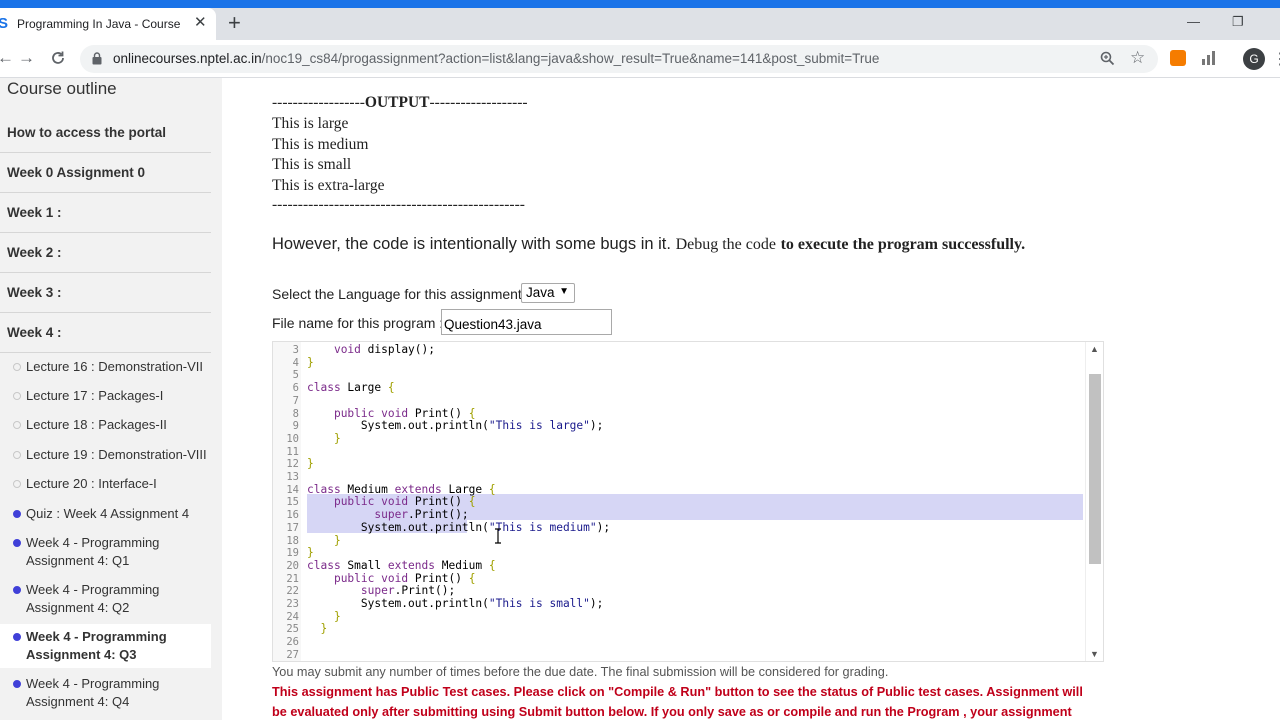 The height and width of the screenshot is (720, 1280). What do you see at coordinates (459, 527) in the screenshot?
I see `code-text: System.out.println("This is medium");` at bounding box center [459, 527].